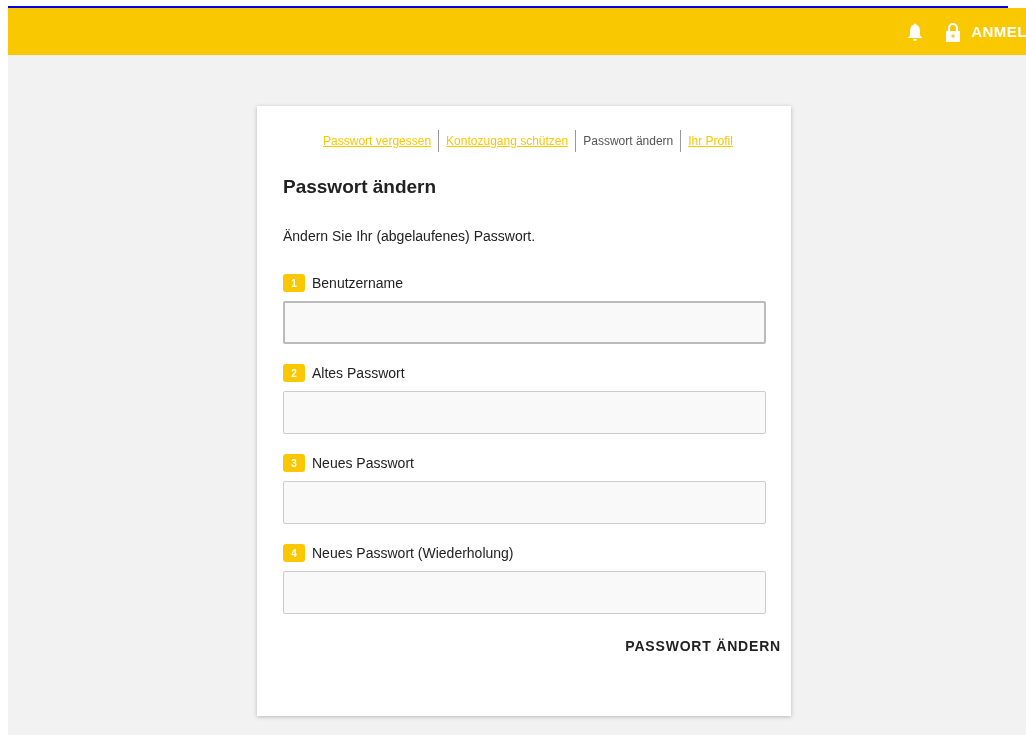 This screenshot has width=1026, height=735. I want to click on tab-link: Passwort ändern, so click(628, 141).